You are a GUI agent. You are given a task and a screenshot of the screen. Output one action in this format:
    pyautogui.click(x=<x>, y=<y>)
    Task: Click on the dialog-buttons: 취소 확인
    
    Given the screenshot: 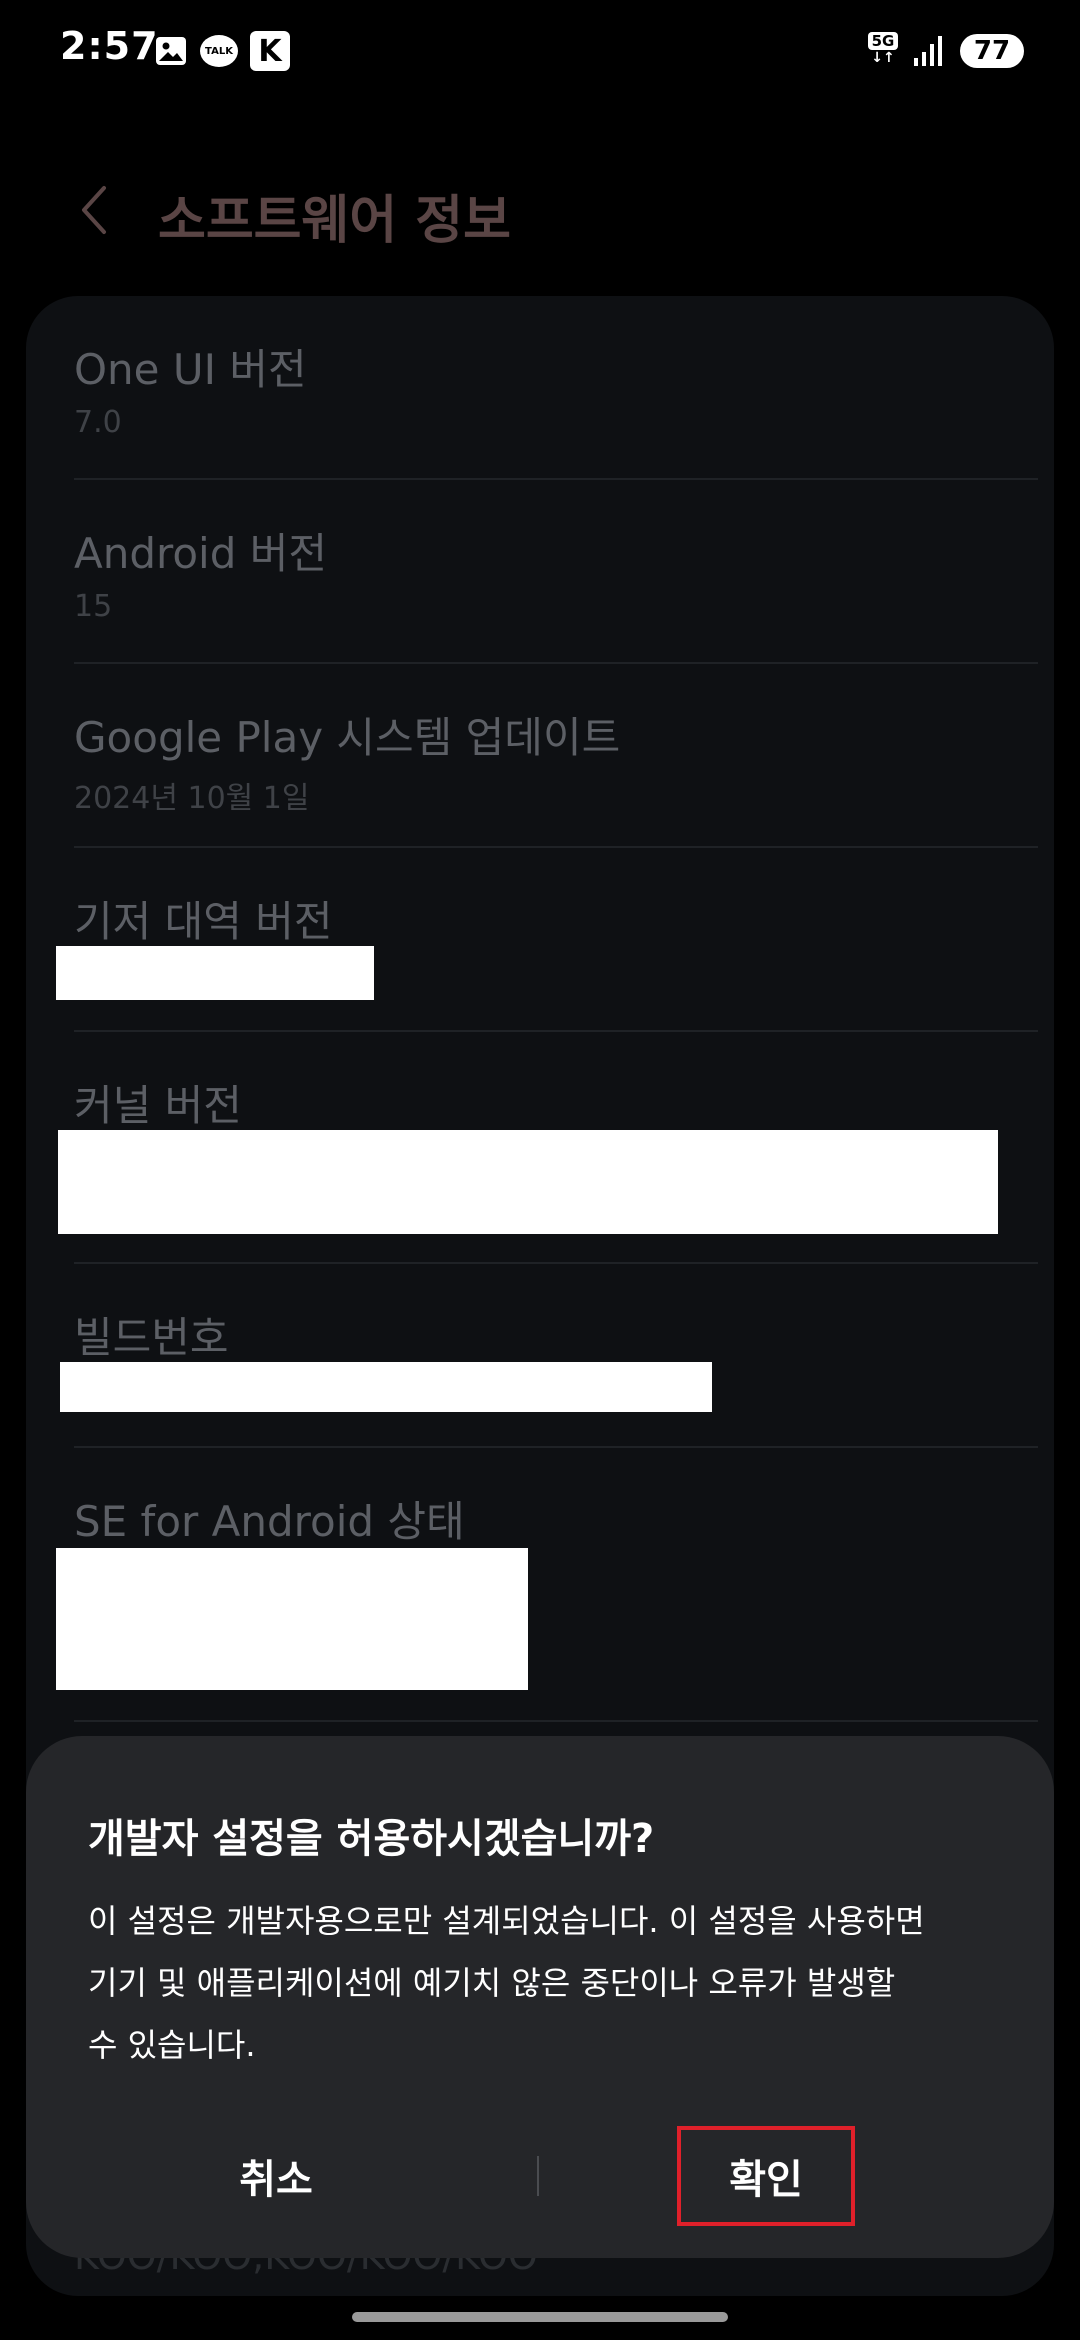 What is the action you would take?
    pyautogui.click(x=540, y=2181)
    